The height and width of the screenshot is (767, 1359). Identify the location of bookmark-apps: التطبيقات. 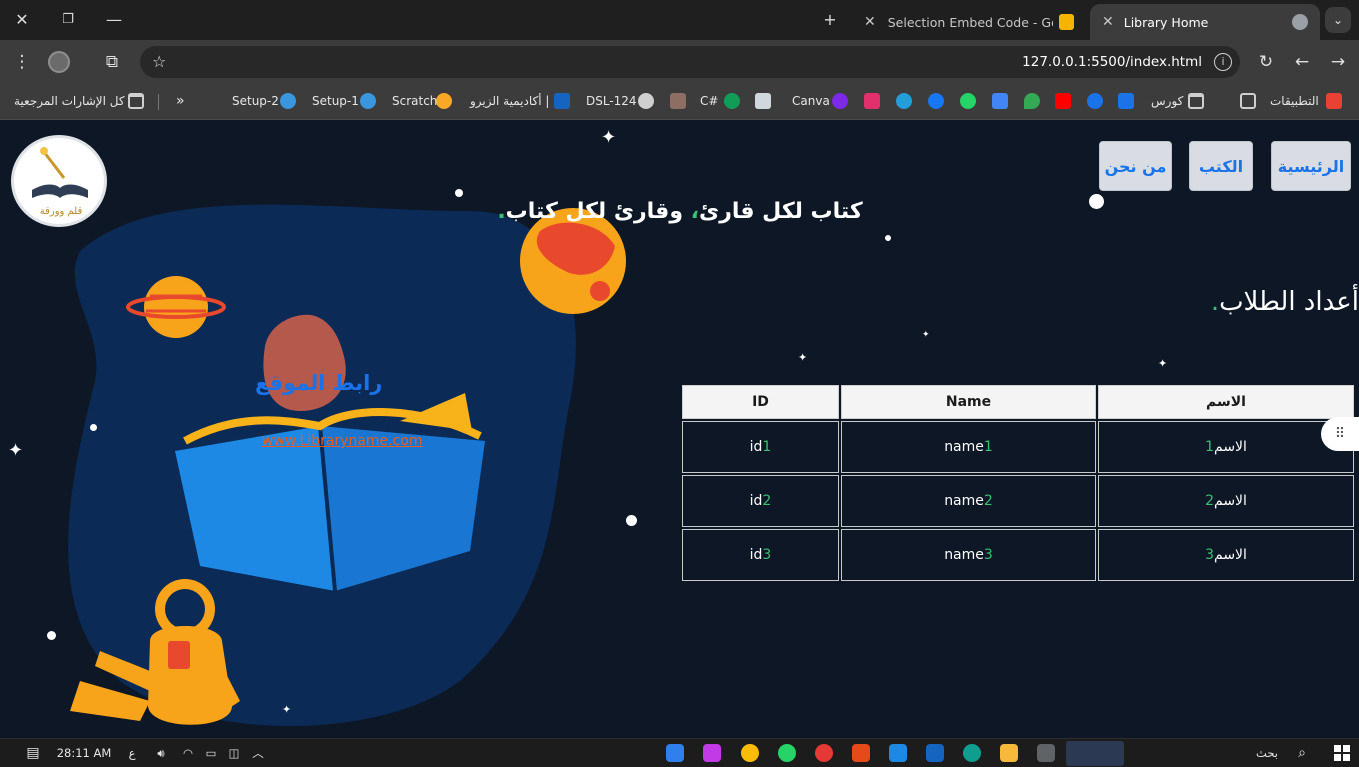
(1294, 101).